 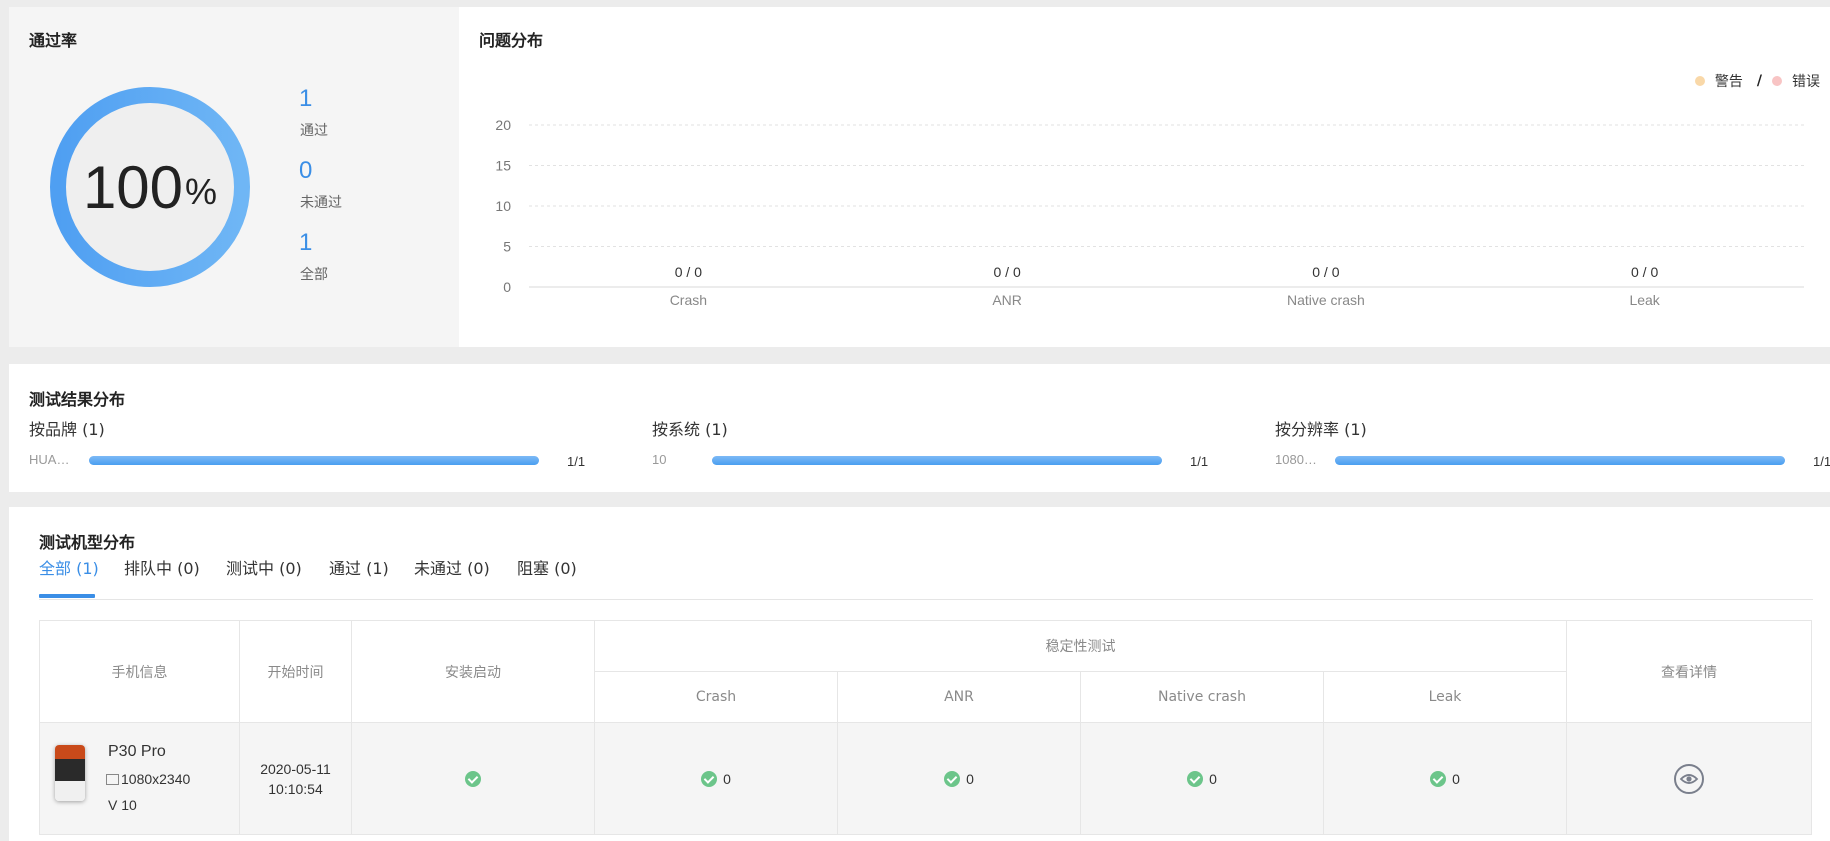 What do you see at coordinates (69, 567) in the screenshot?
I see `tab-all: 全部 (1)` at bounding box center [69, 567].